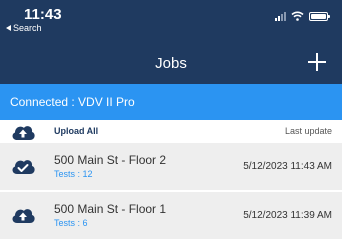 The width and height of the screenshot is (342, 240). I want to click on job-date: 5/12/2023 11:39 AM, so click(287, 215).